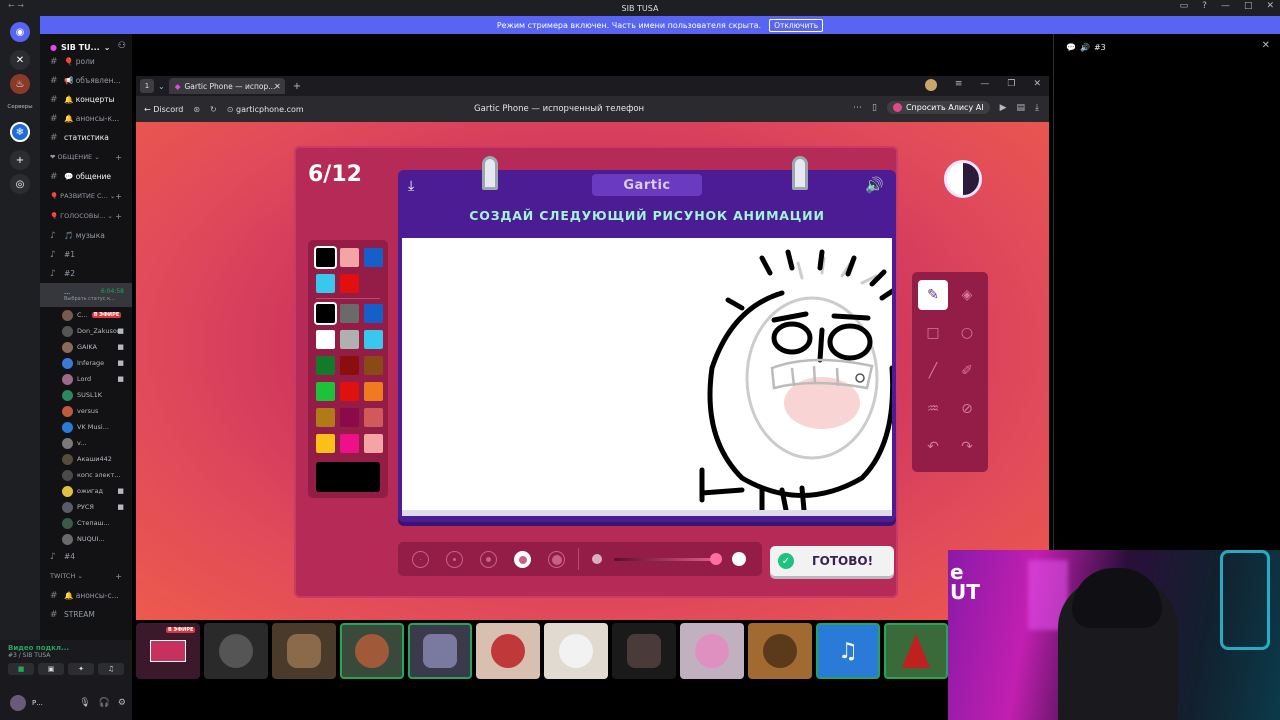 The image size is (1280, 720). Describe the element at coordinates (874, 108) in the screenshot. I see `bookmark-icon: ▯` at that location.